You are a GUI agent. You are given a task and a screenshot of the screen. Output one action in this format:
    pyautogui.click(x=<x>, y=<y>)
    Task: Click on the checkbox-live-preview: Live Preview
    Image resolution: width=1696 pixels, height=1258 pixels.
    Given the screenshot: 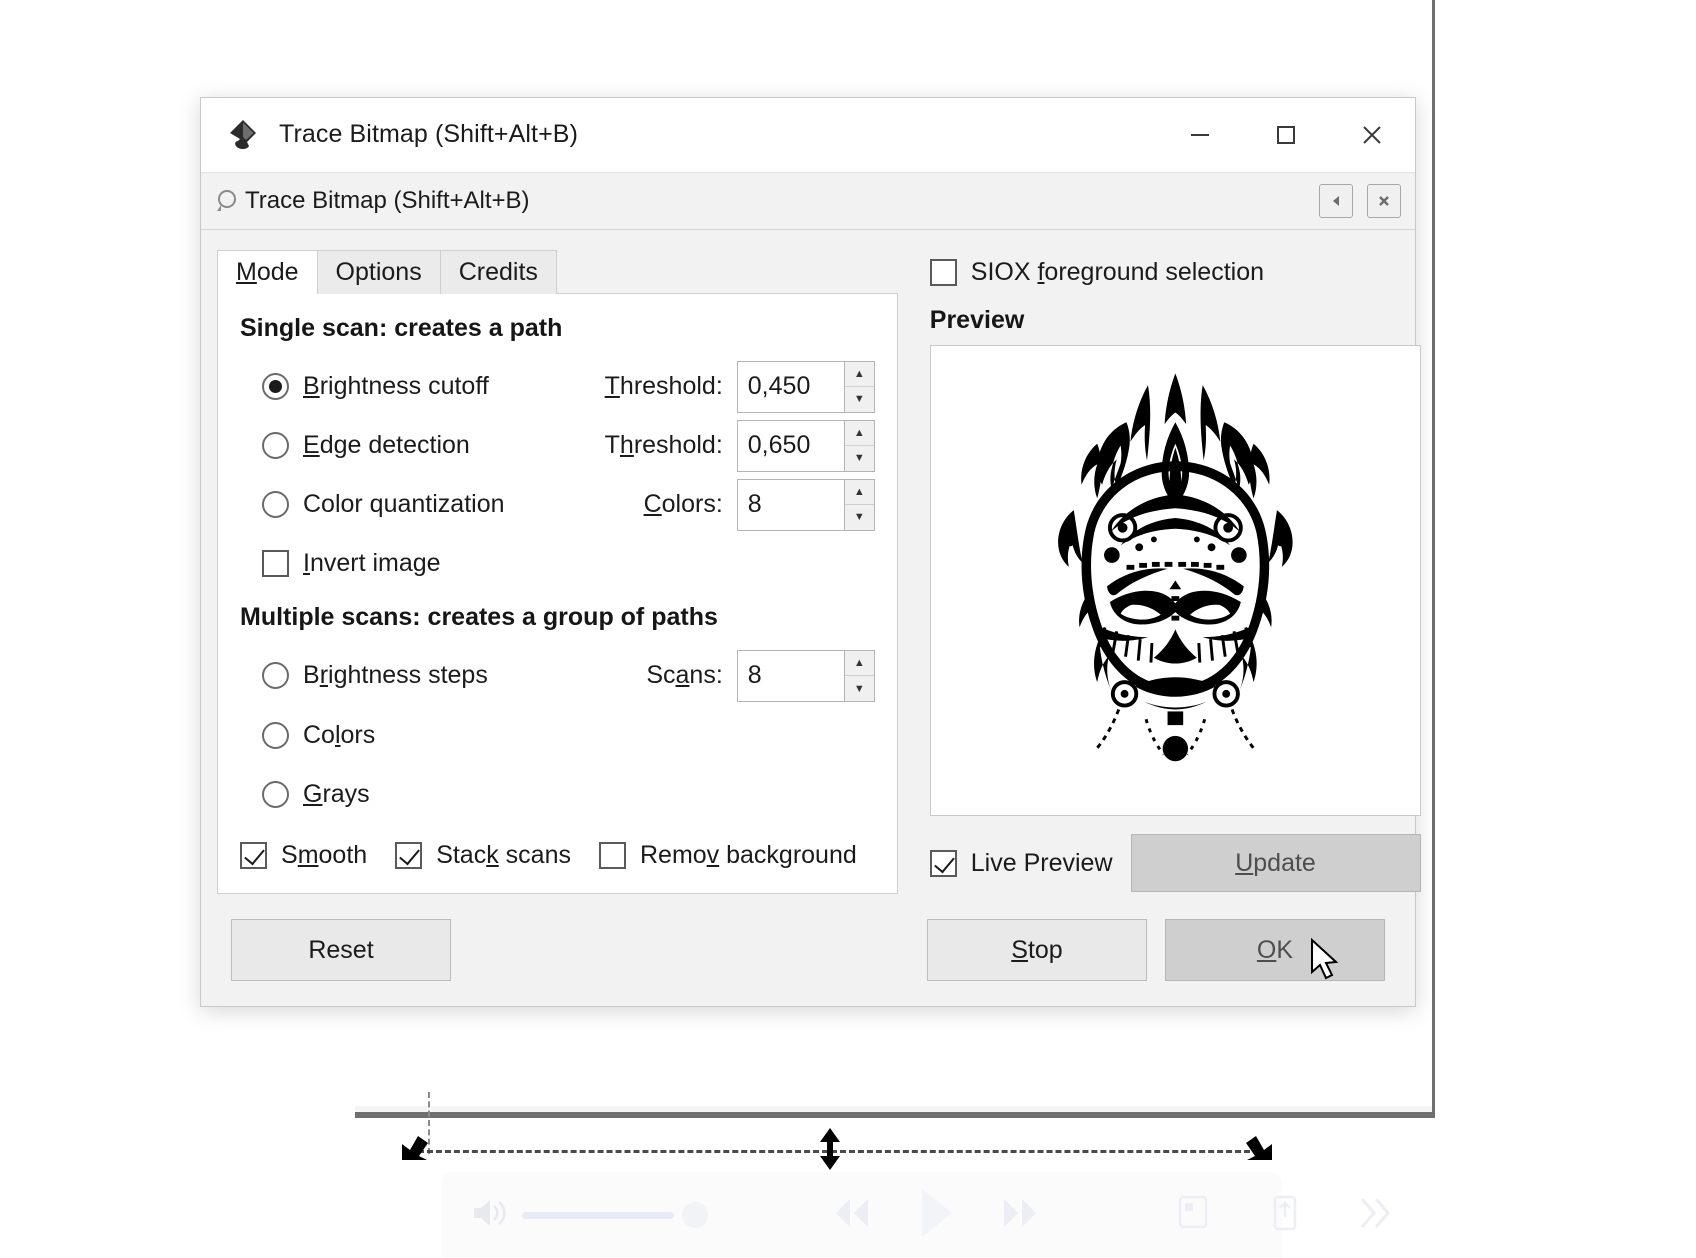 What is the action you would take?
    pyautogui.click(x=1021, y=863)
    